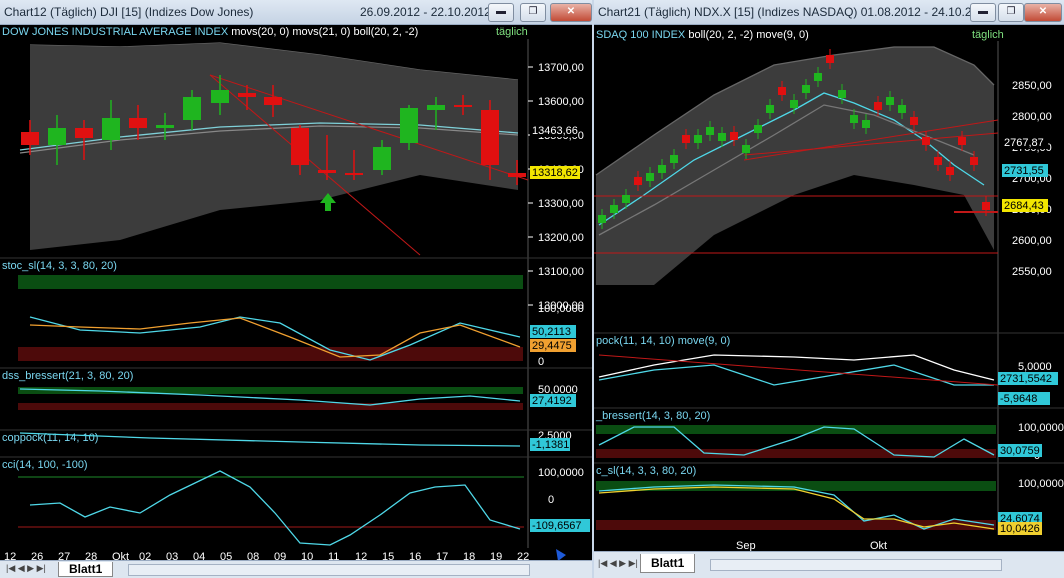  Describe the element at coordinates (557, 526) in the screenshot. I see `cci-badge: -109,6567` at that location.